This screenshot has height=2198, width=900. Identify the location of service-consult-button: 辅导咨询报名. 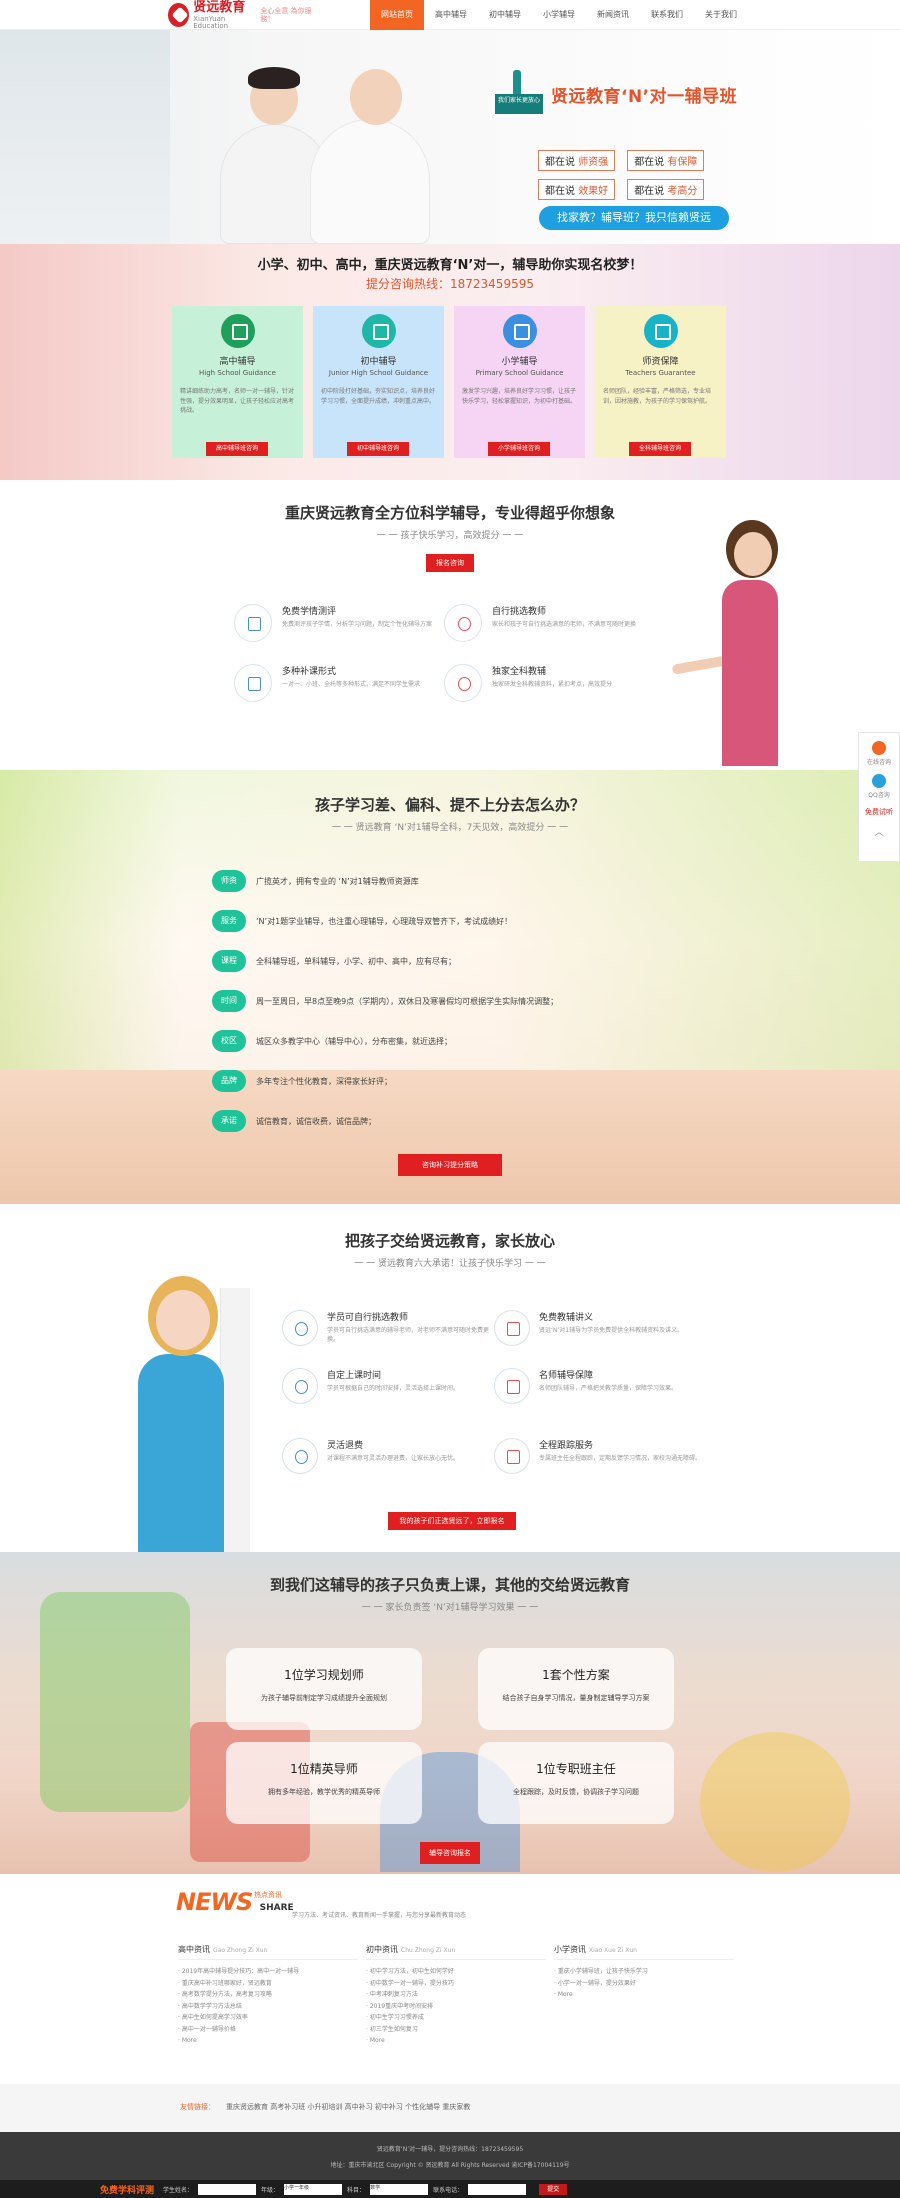
(450, 1853).